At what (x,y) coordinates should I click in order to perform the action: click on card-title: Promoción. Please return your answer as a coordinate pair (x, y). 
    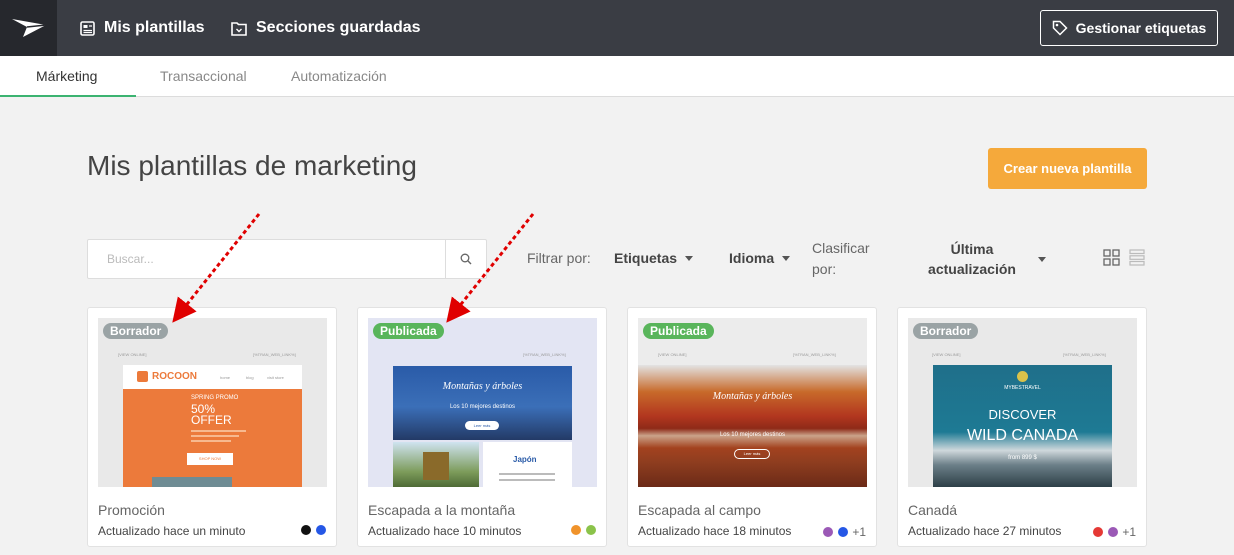
    Looking at the image, I should click on (131, 510).